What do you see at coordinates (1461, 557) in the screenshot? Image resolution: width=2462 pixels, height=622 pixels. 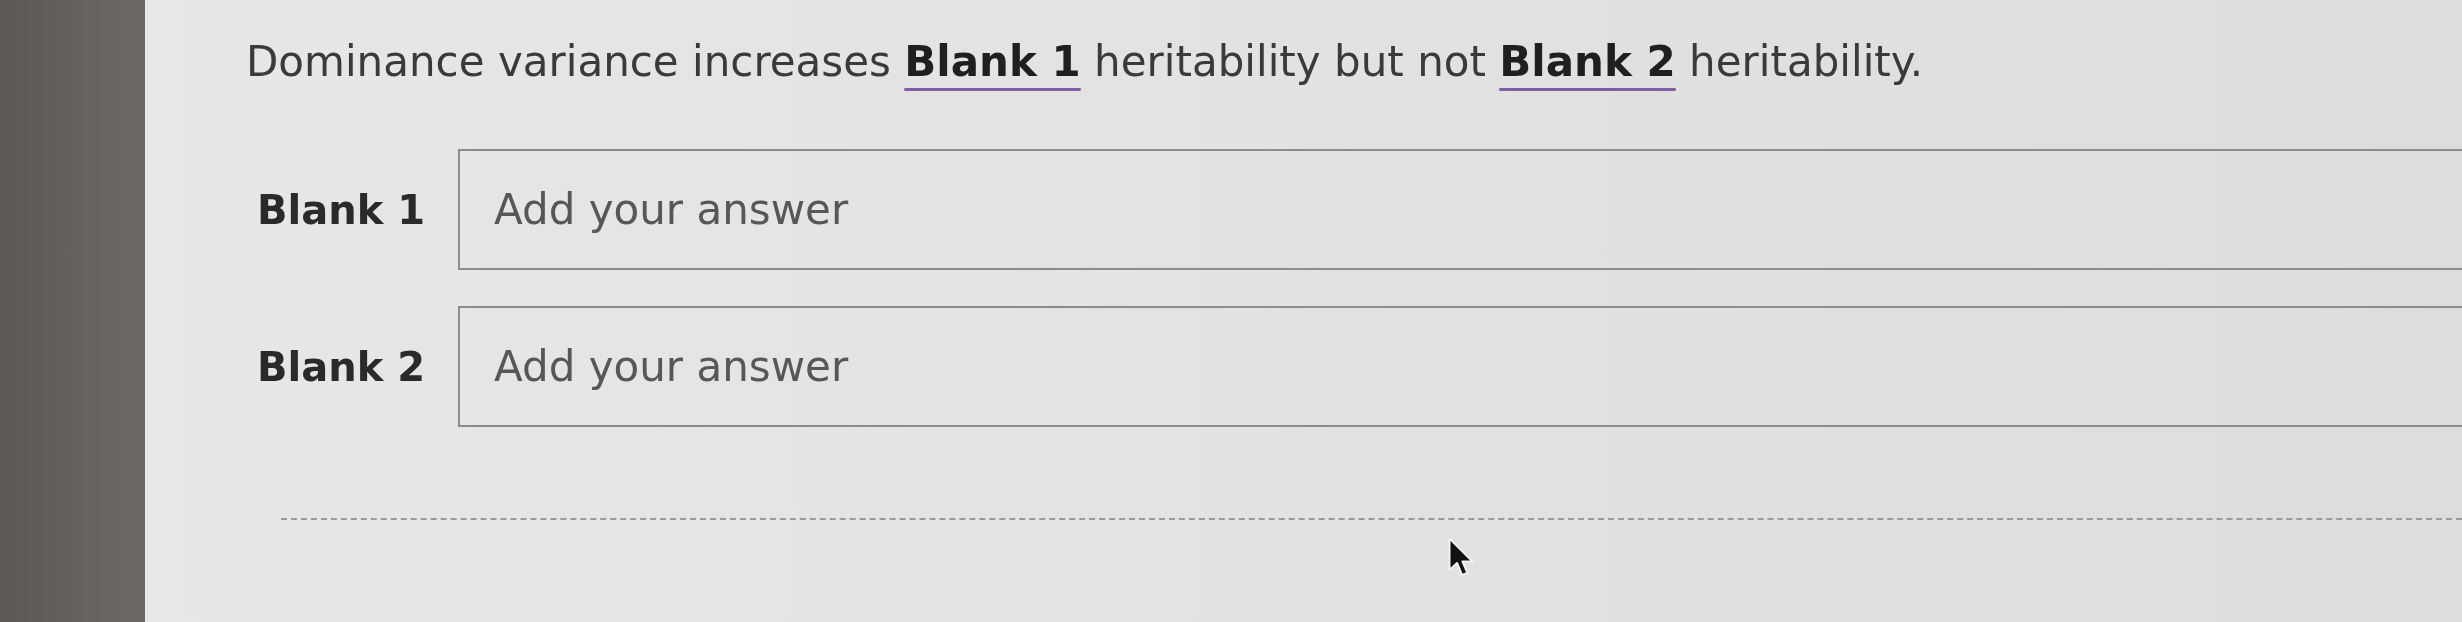 I see `cursor-icon` at bounding box center [1461, 557].